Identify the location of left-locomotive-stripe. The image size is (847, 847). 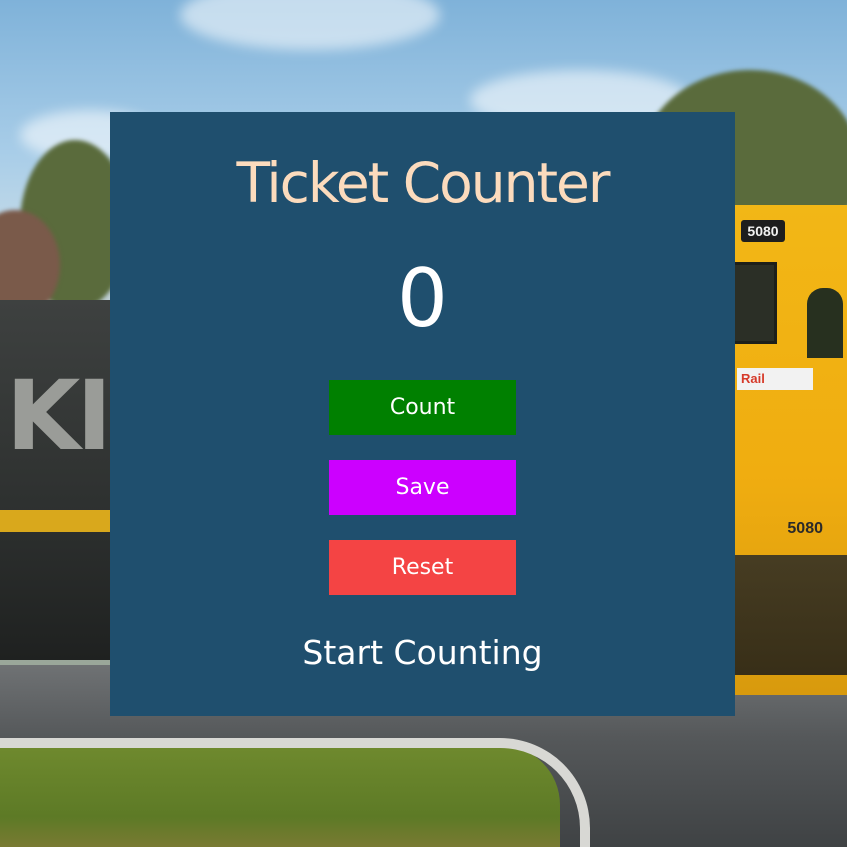
(60, 521).